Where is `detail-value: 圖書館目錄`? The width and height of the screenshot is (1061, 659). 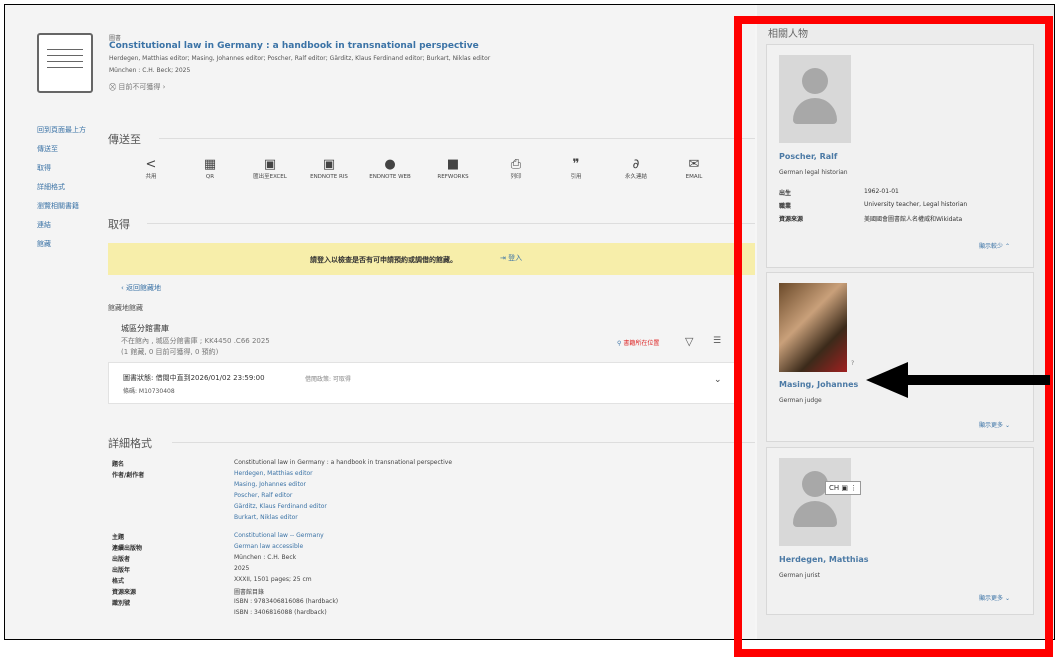 detail-value: 圖書館目錄 is located at coordinates (249, 592).